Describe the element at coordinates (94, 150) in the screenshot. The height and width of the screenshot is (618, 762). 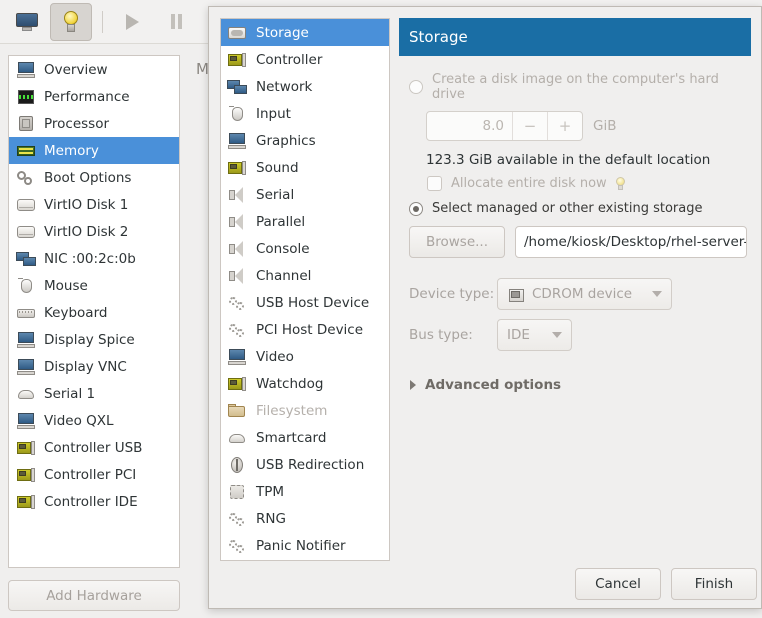
I see `hardware-list-item: Memory` at that location.